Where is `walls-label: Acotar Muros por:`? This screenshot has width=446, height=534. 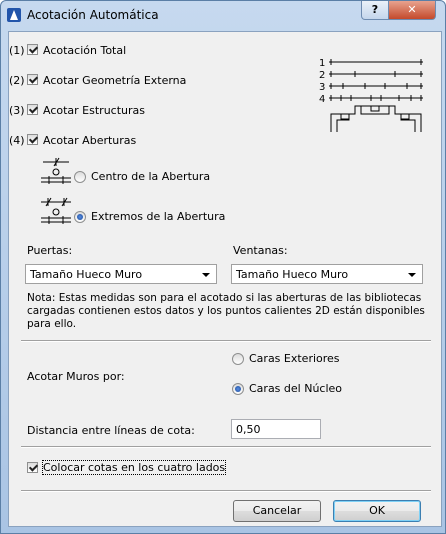
walls-label: Acotar Muros por: is located at coordinates (76, 376).